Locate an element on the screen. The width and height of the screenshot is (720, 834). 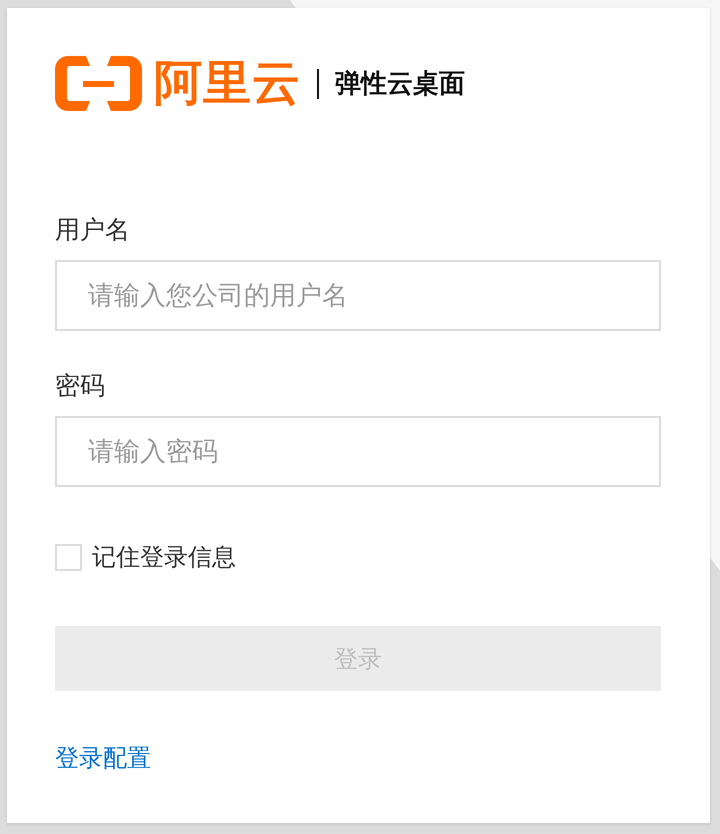
logo-icon is located at coordinates (98, 83).